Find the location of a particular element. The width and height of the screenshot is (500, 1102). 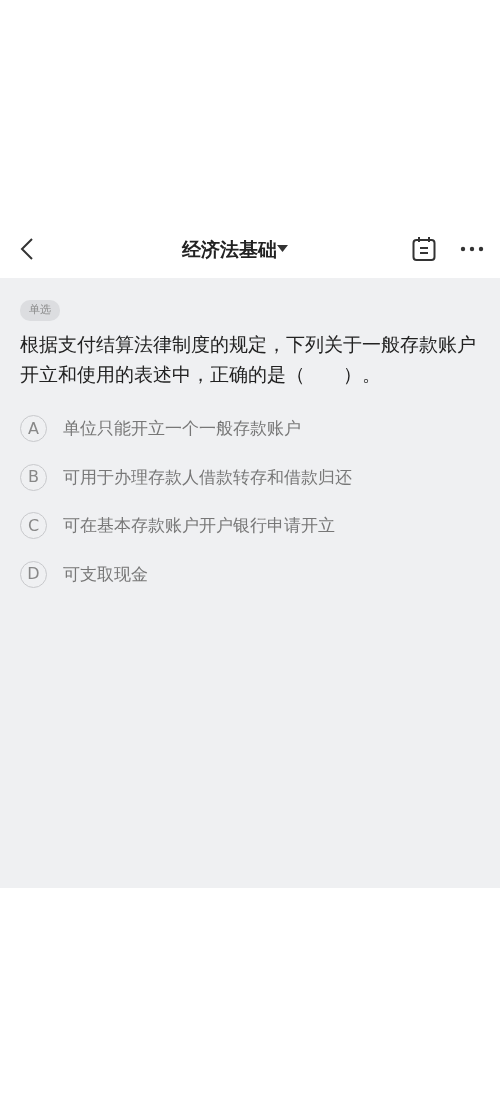

dropdown-icon is located at coordinates (282, 249).